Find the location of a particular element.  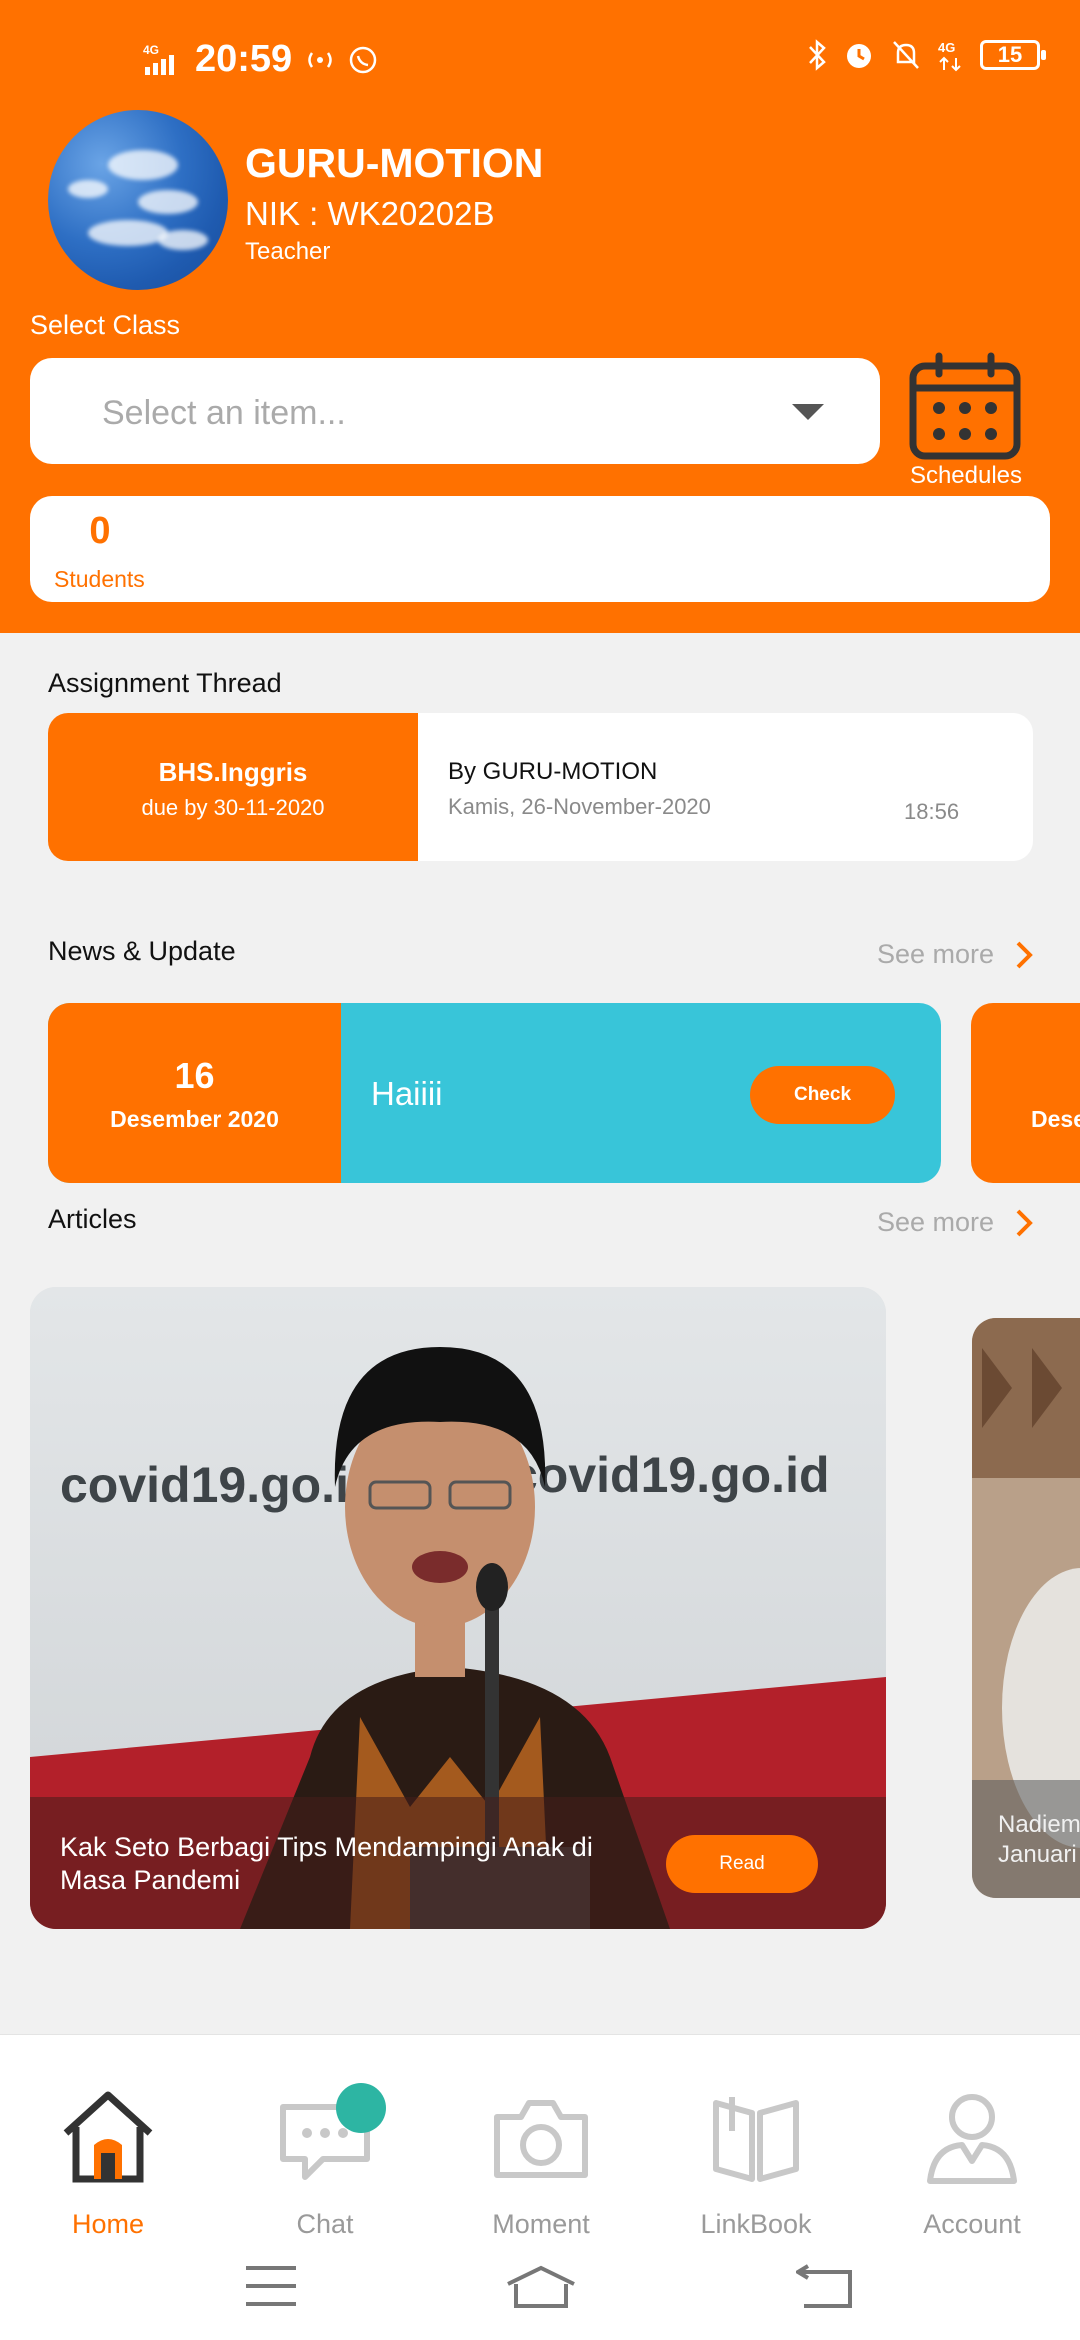

nav-moment: Moment is located at coordinates (541, 2148).